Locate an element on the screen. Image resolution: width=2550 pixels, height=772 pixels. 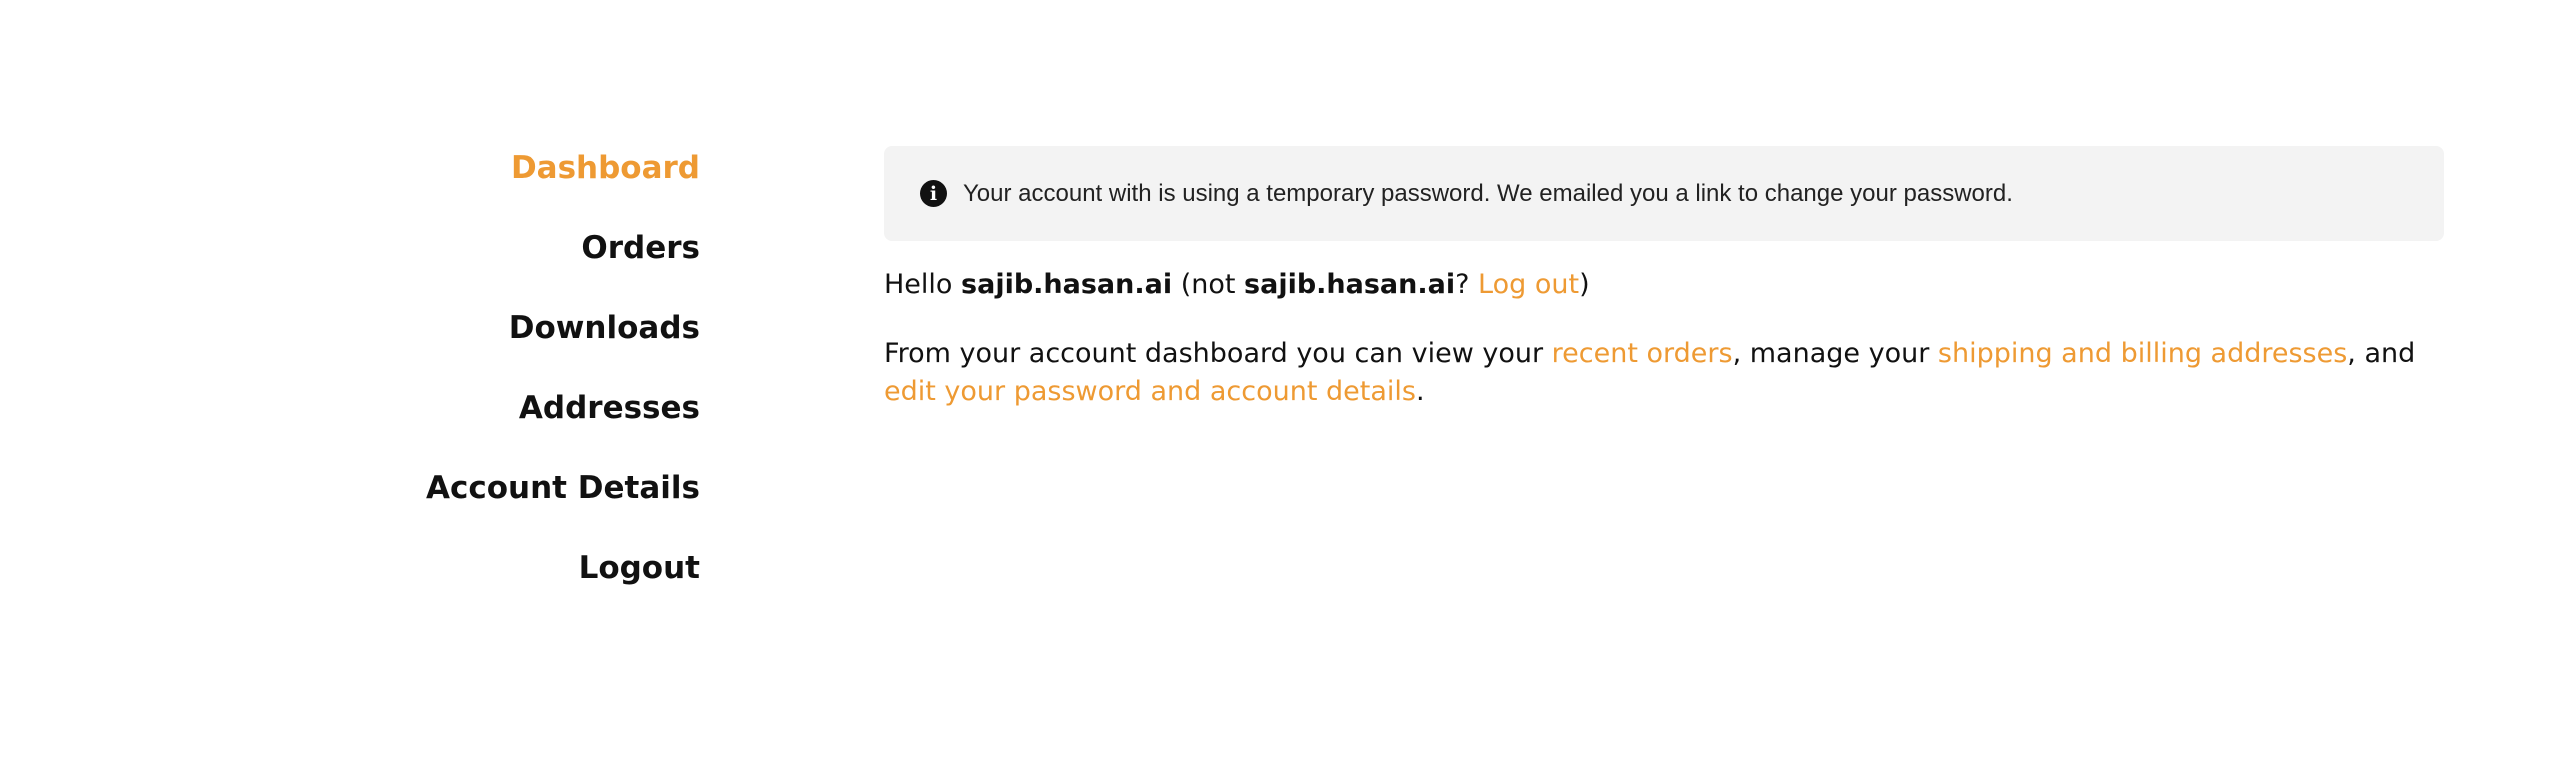
sidebar-item-orders: Orders is located at coordinates (640, 248).